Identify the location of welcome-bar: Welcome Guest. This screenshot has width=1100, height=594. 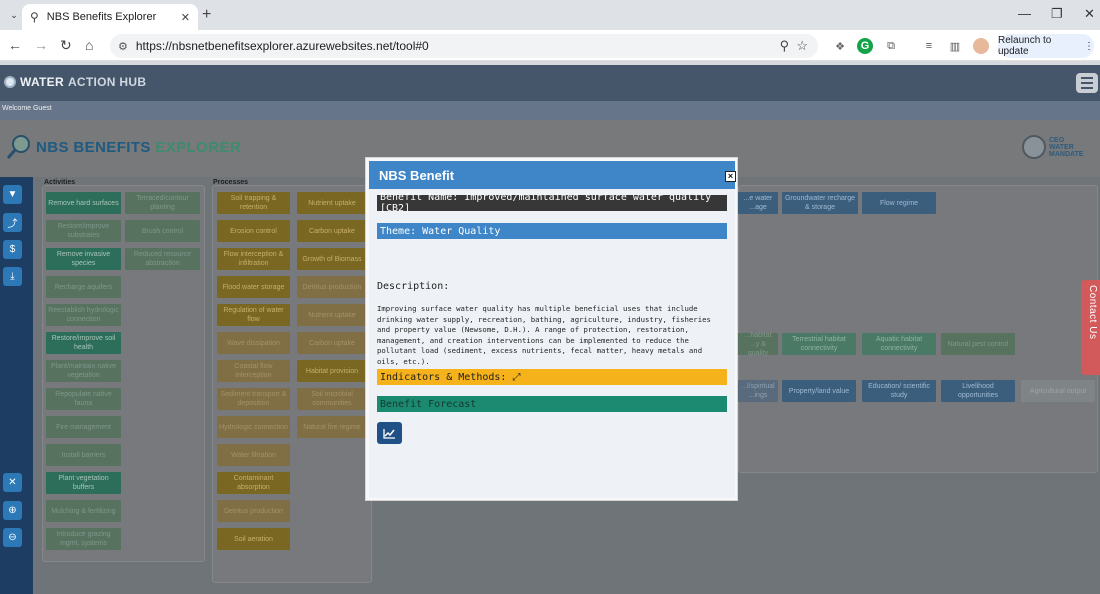
(550, 110).